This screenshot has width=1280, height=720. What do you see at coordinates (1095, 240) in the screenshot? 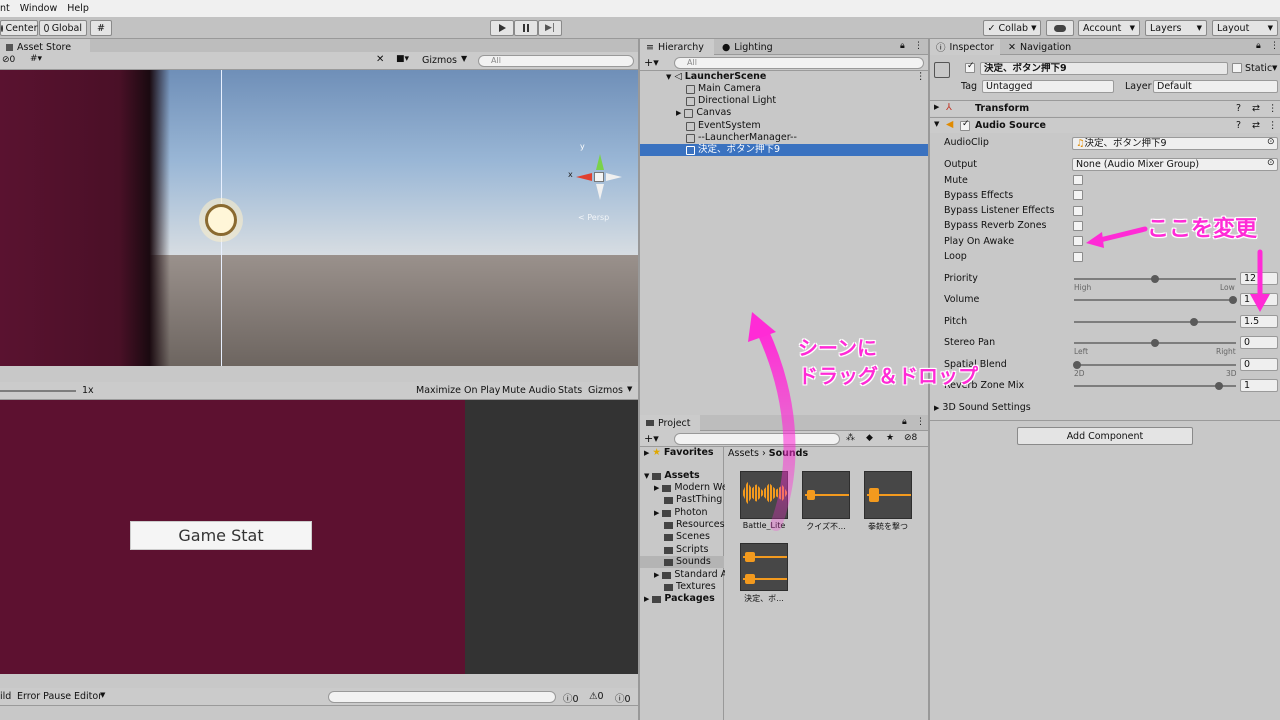
I see `change-arrow-head` at bounding box center [1095, 240].